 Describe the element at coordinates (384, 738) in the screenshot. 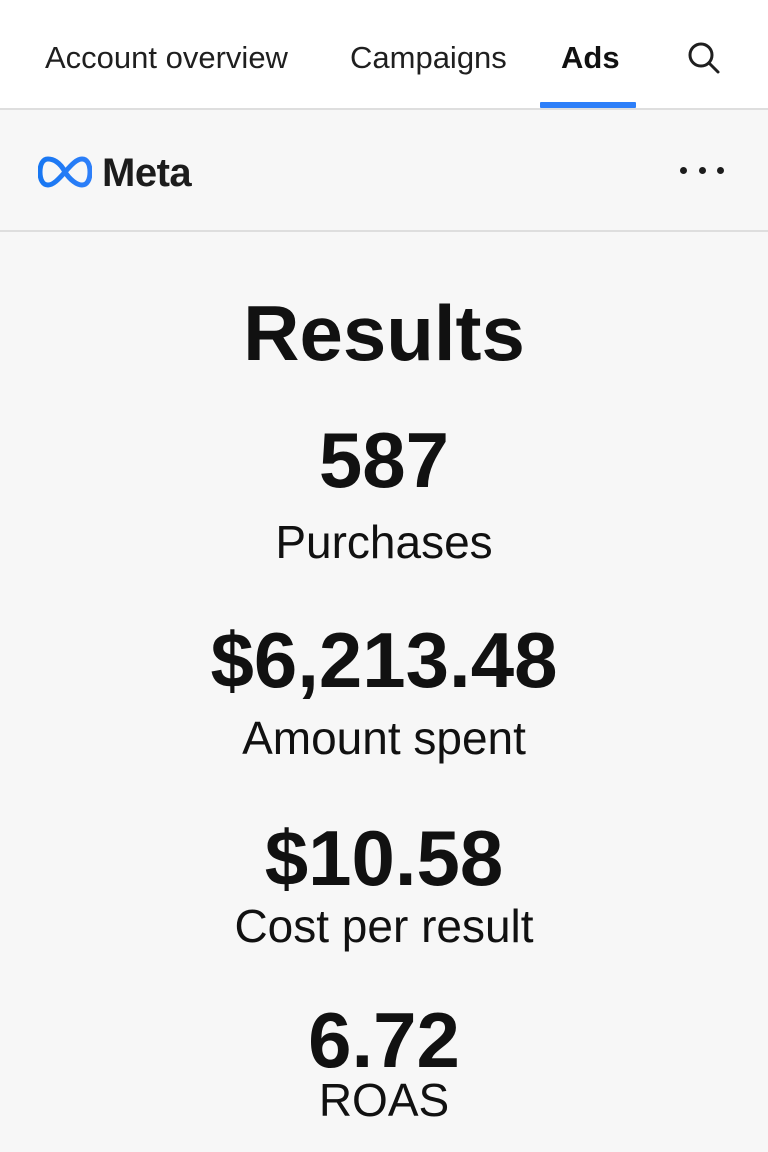

I see `amount-spent-label: Amount spent` at that location.